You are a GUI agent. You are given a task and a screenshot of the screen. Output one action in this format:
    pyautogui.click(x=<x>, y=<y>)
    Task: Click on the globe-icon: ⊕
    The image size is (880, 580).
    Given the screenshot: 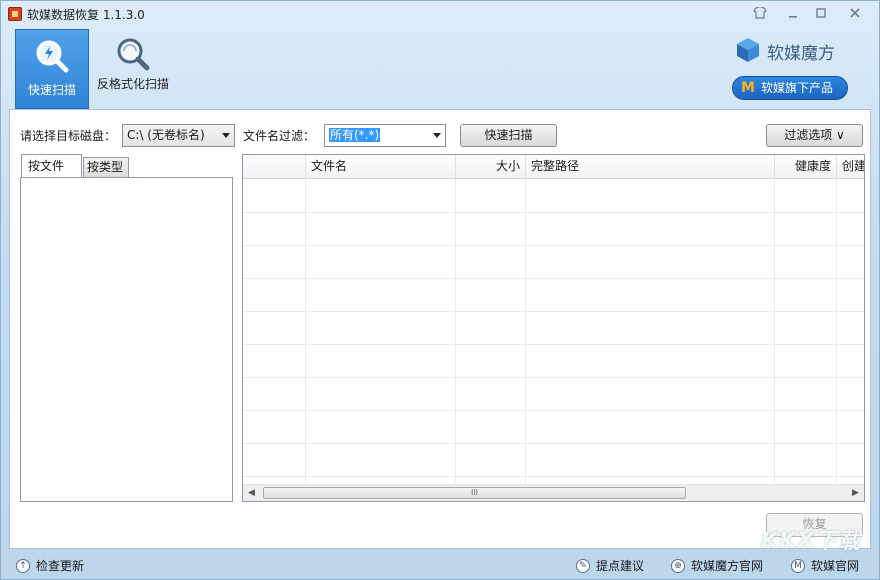 What is the action you would take?
    pyautogui.click(x=678, y=566)
    